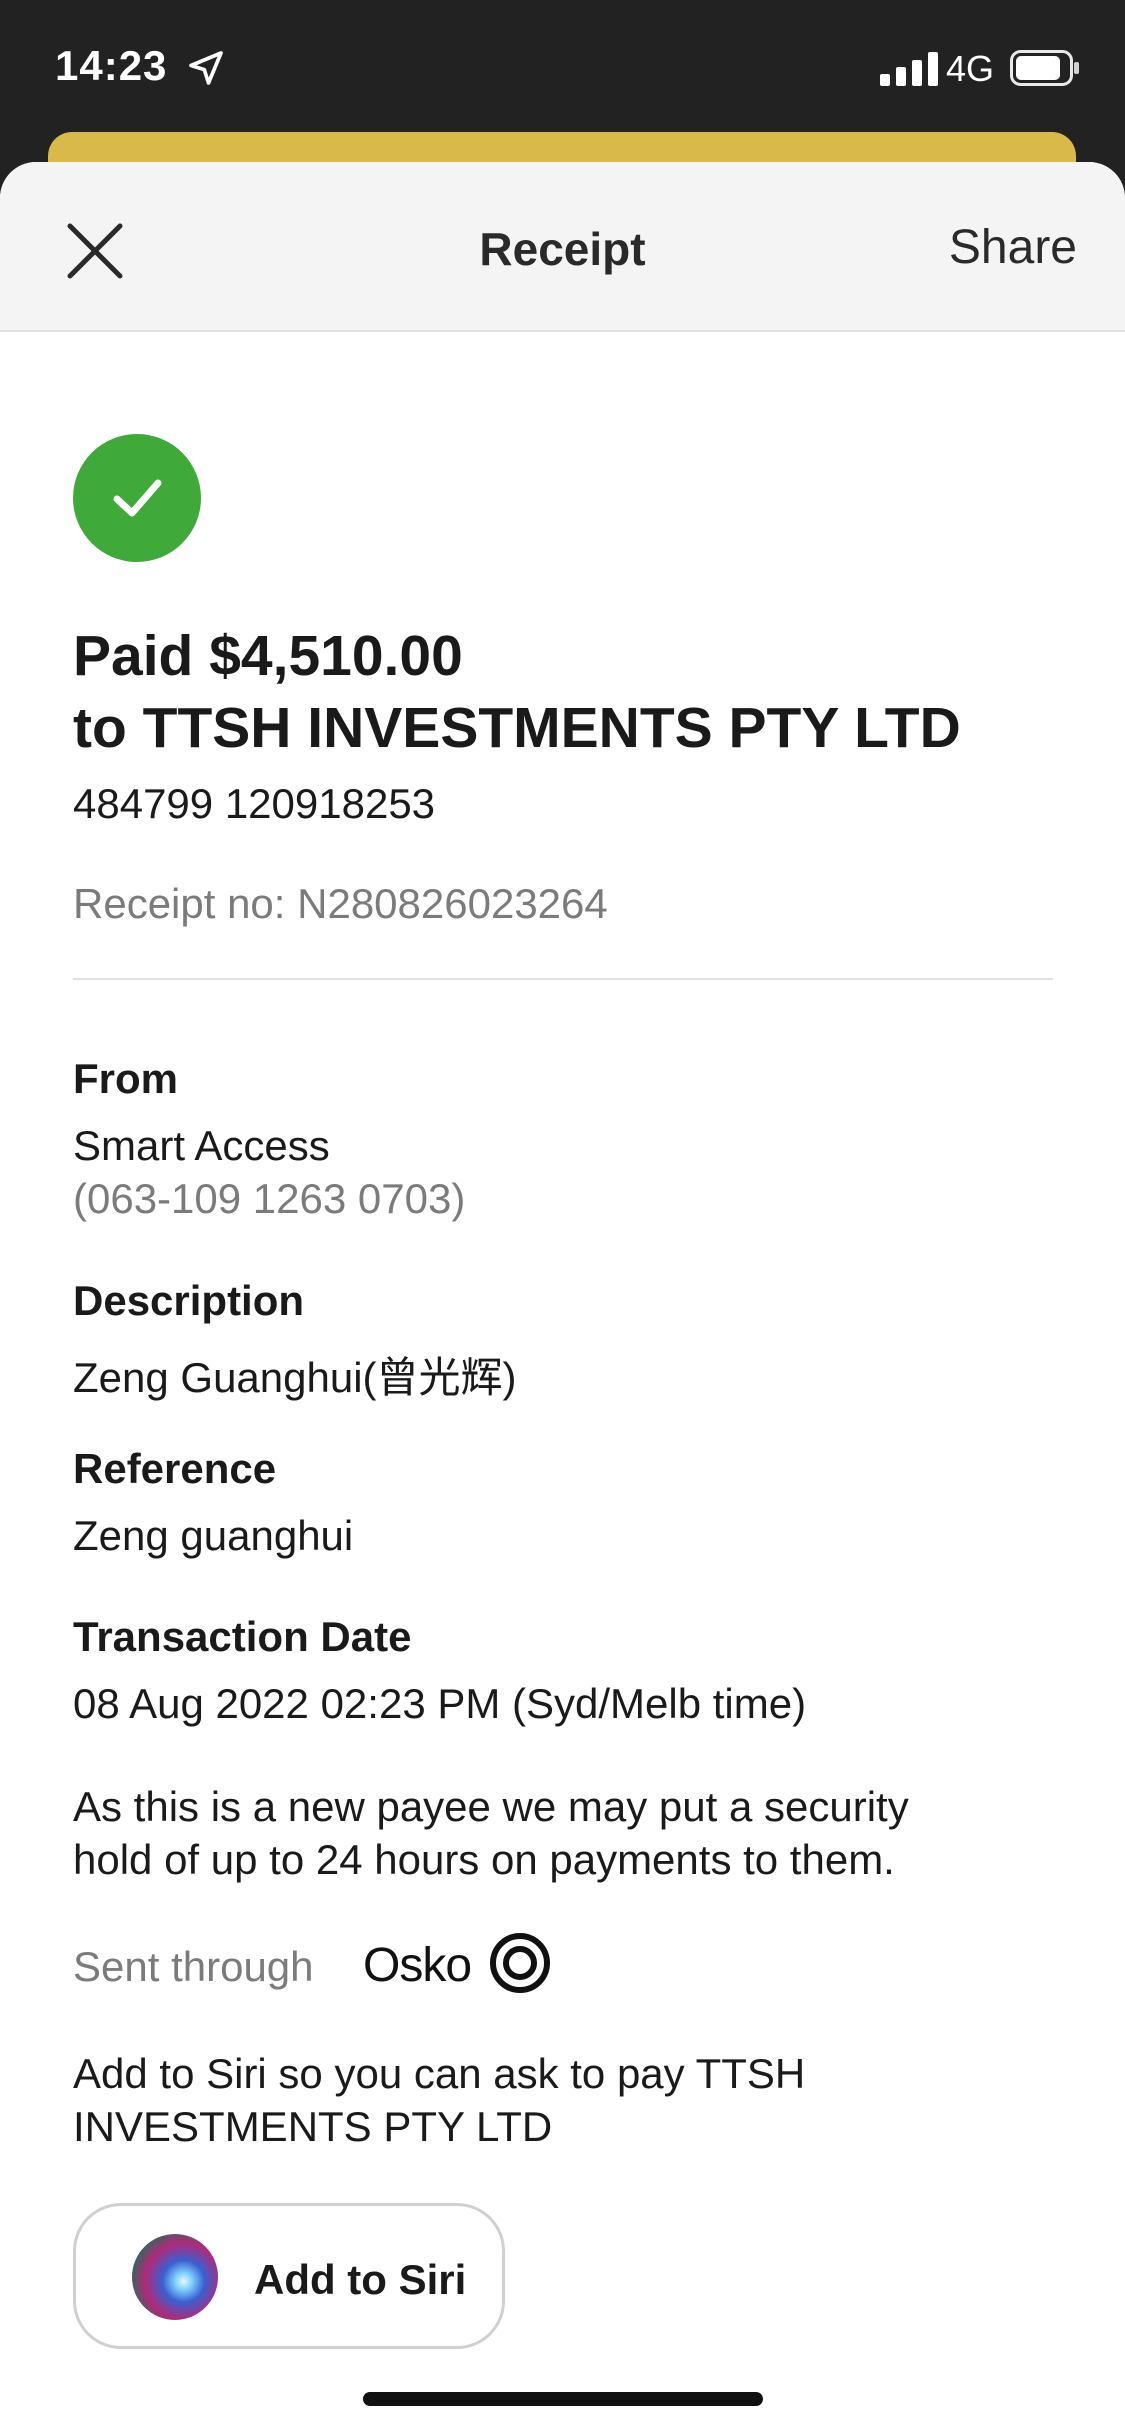 This screenshot has width=1125, height=2436. Describe the element at coordinates (189, 1300) in the screenshot. I see `description-label: Description` at that location.